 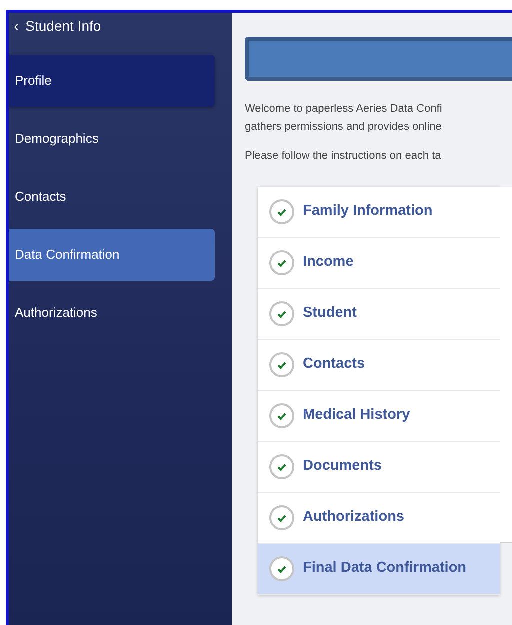 What do you see at coordinates (379, 263) in the screenshot?
I see `step-tab: Income` at bounding box center [379, 263].